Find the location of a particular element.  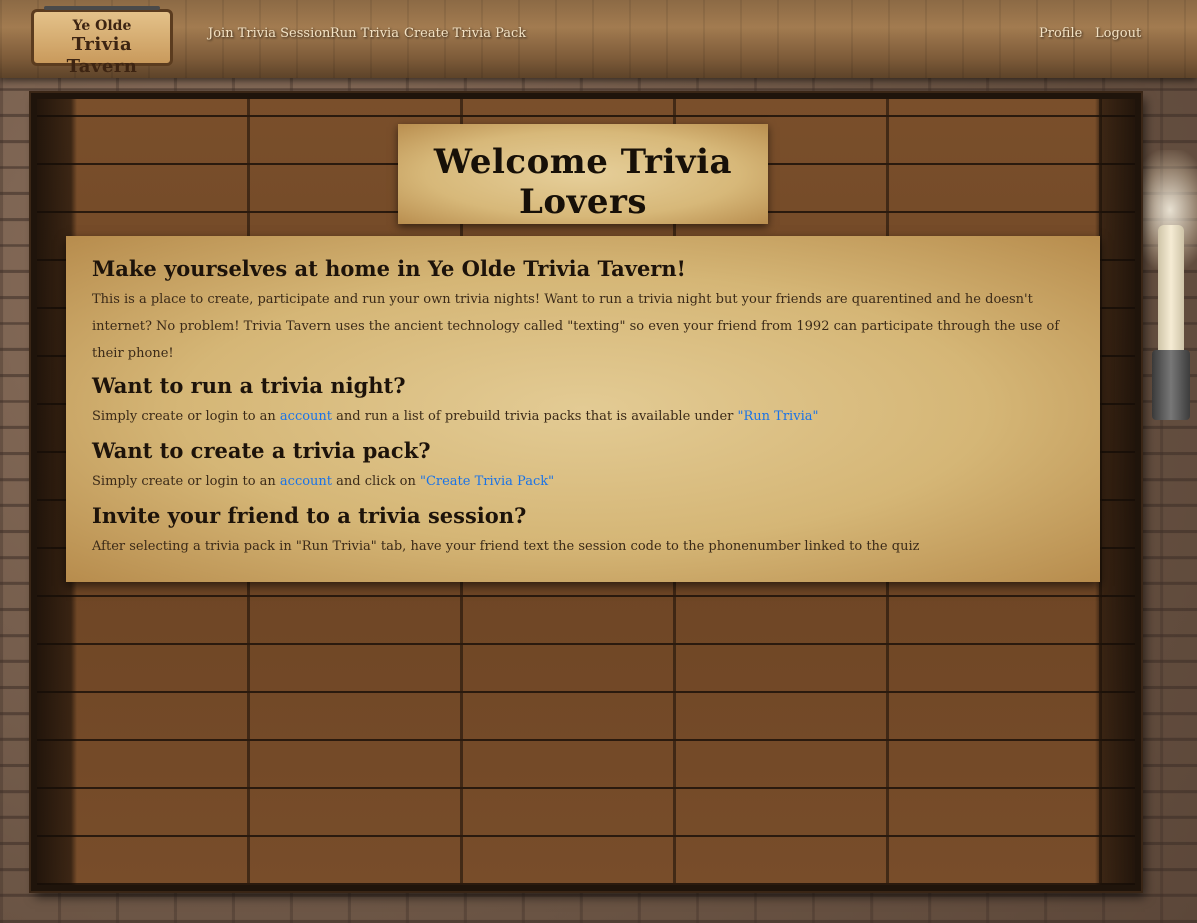

run-trivia-heading: Want to run a trivia night? is located at coordinates (249, 385).